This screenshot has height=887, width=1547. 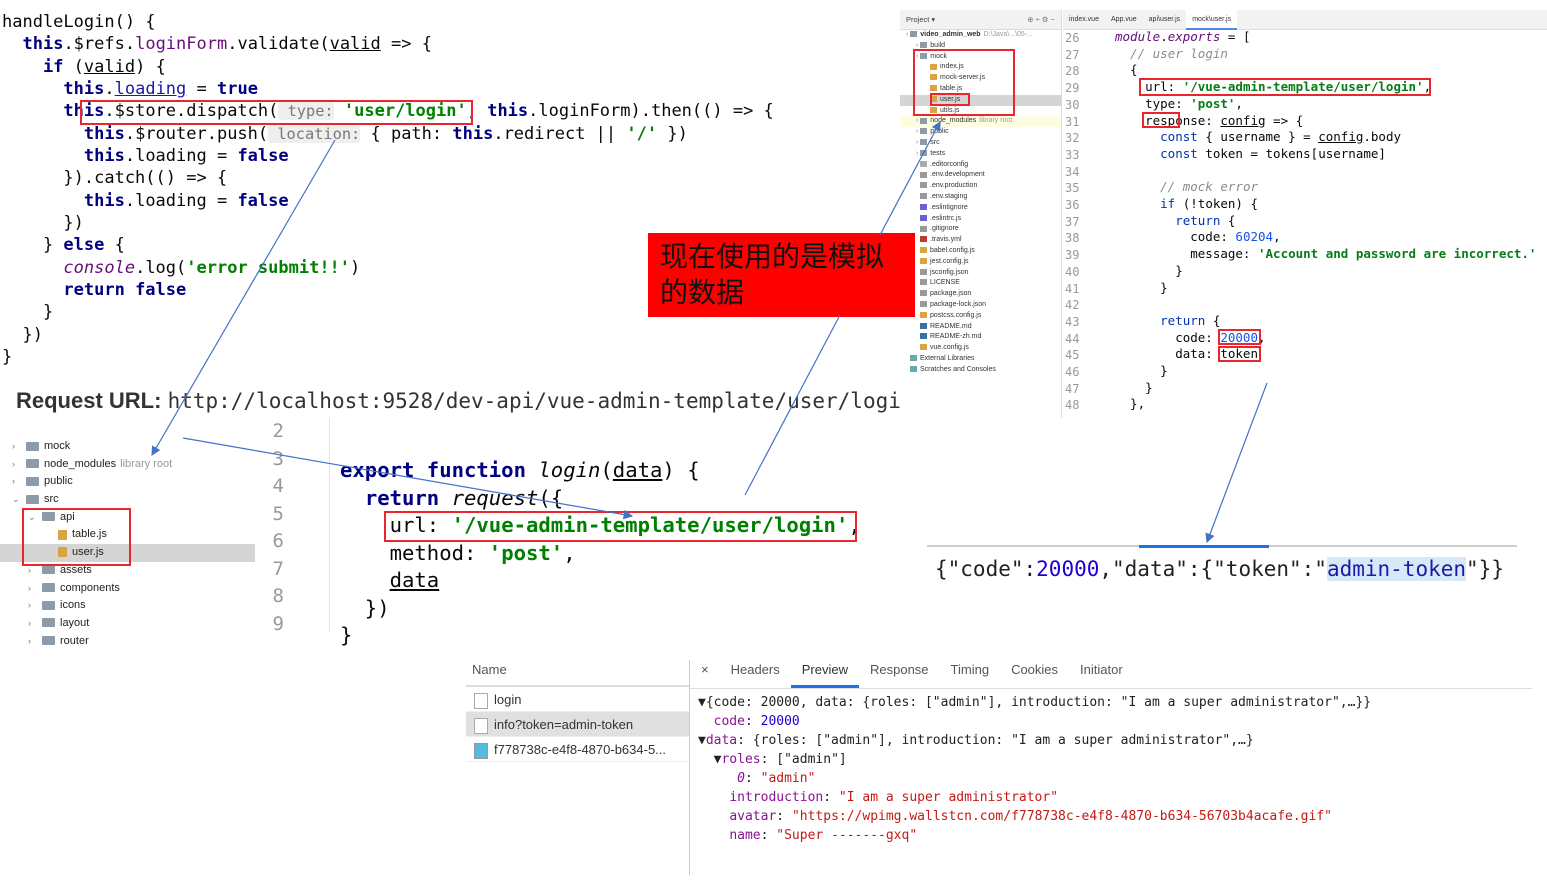 What do you see at coordinates (946, 218) in the screenshot?
I see `ide-tree-label: .eslintrc.js` at bounding box center [946, 218].